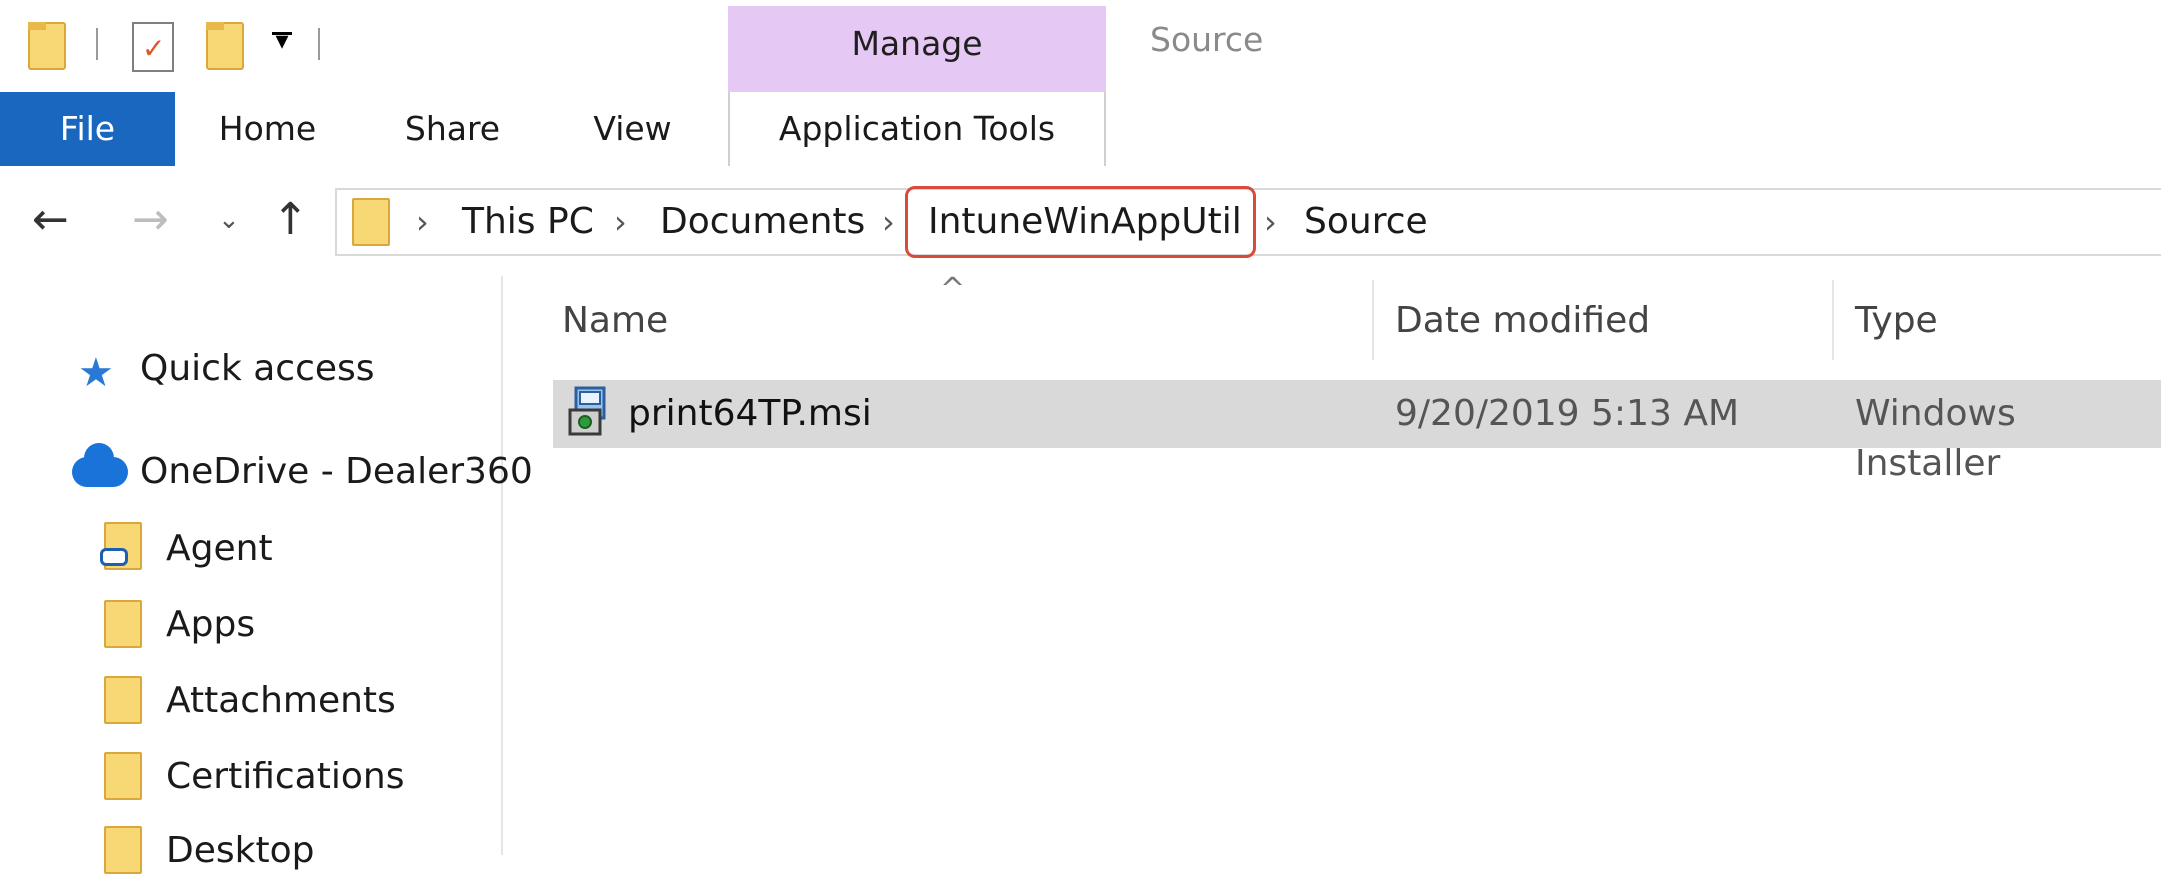  I want to click on recent-locations-chevron-down-icon: ⌄, so click(229, 220).